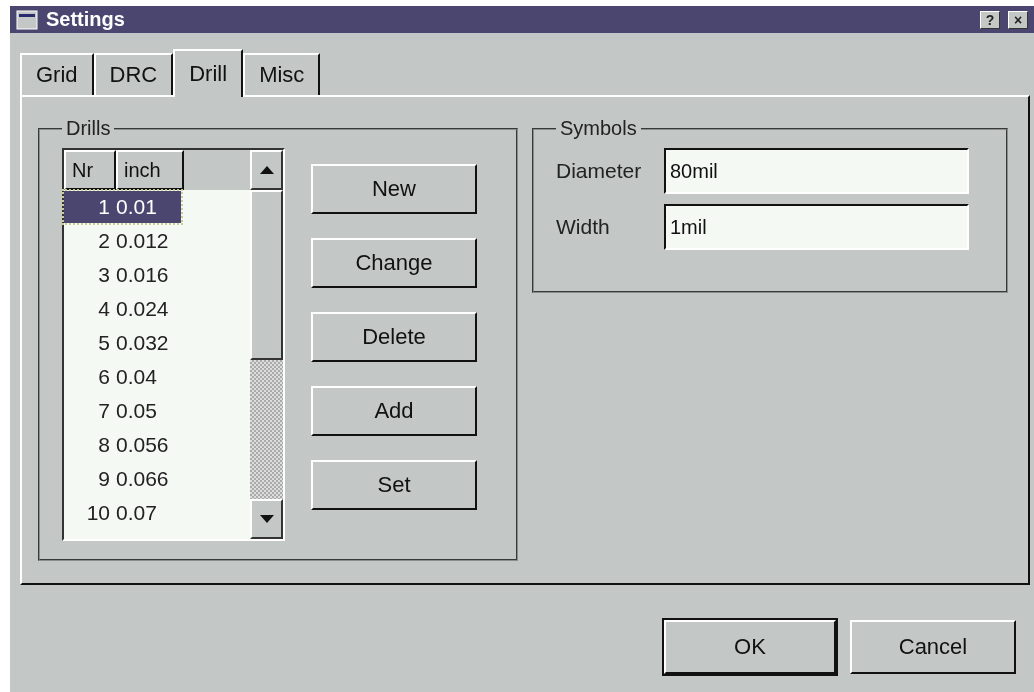  What do you see at coordinates (136, 513) in the screenshot?
I see `drill-size: 0.07` at bounding box center [136, 513].